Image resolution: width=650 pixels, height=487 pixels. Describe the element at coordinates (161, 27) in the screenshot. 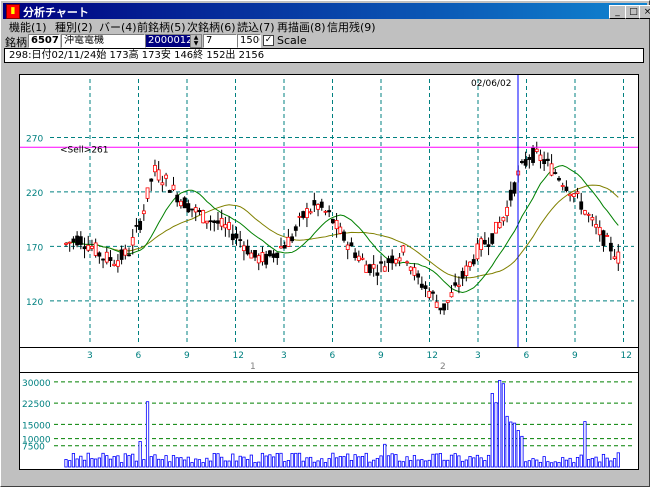

I see `menu-prev-stock: 前銘柄(5)` at that location.